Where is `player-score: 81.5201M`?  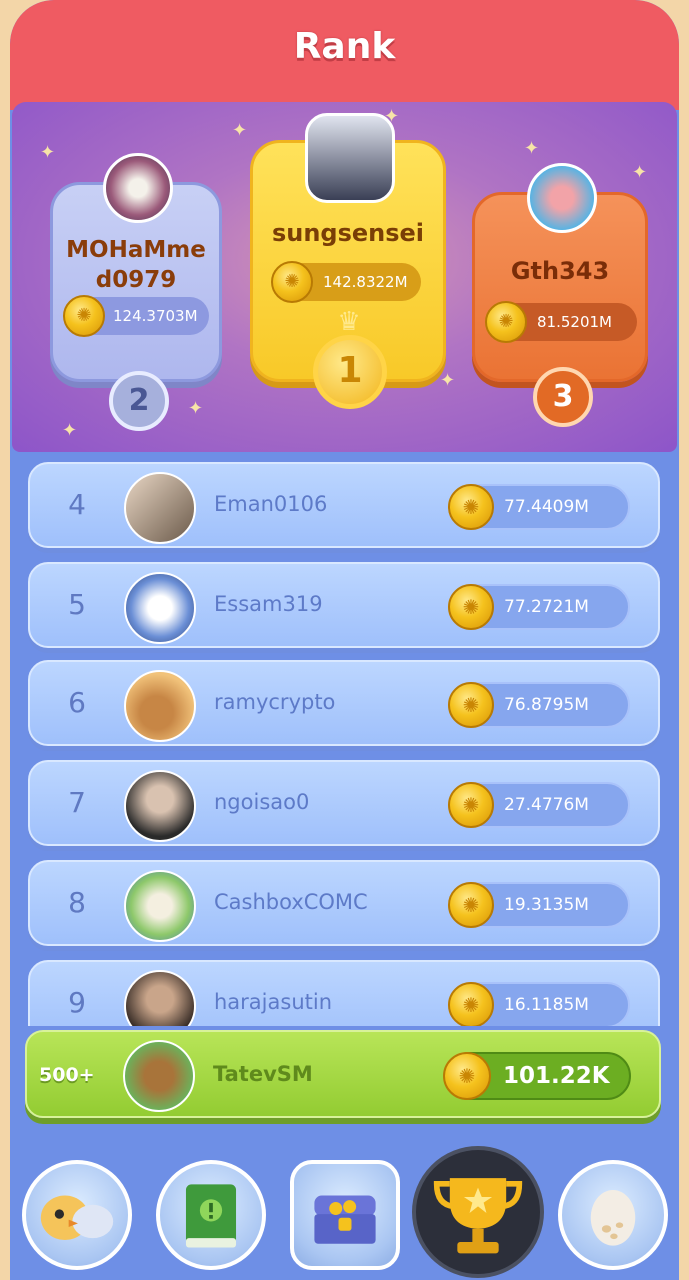
player-score: 81.5201M is located at coordinates (574, 322).